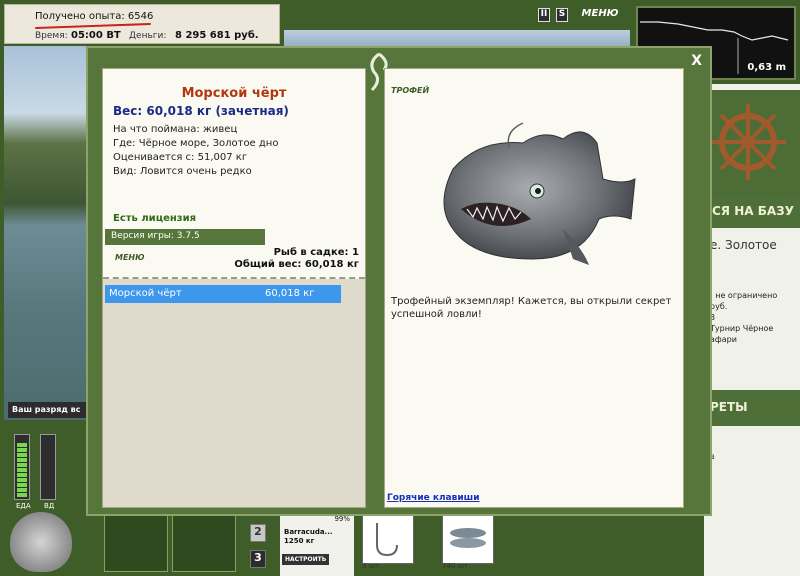  I want to click on setup-button: НАСТРОИТЬ, so click(306, 559).